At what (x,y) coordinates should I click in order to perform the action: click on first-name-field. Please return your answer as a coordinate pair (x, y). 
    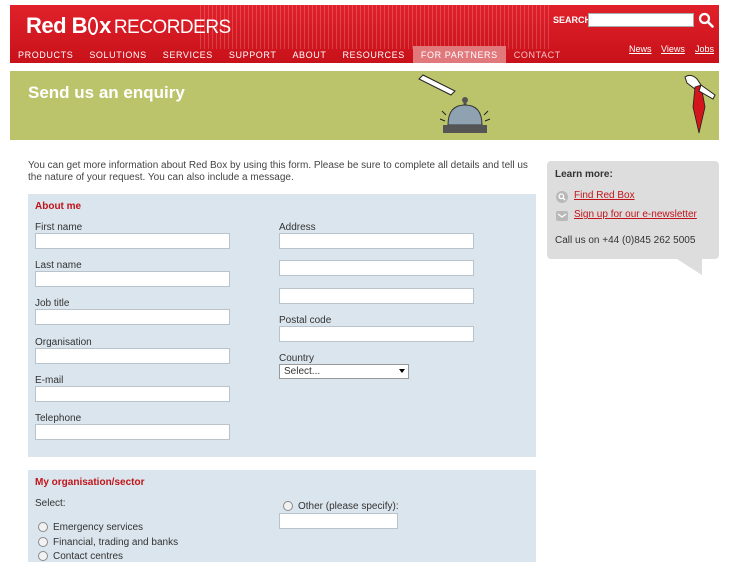
    Looking at the image, I should click on (132, 241).